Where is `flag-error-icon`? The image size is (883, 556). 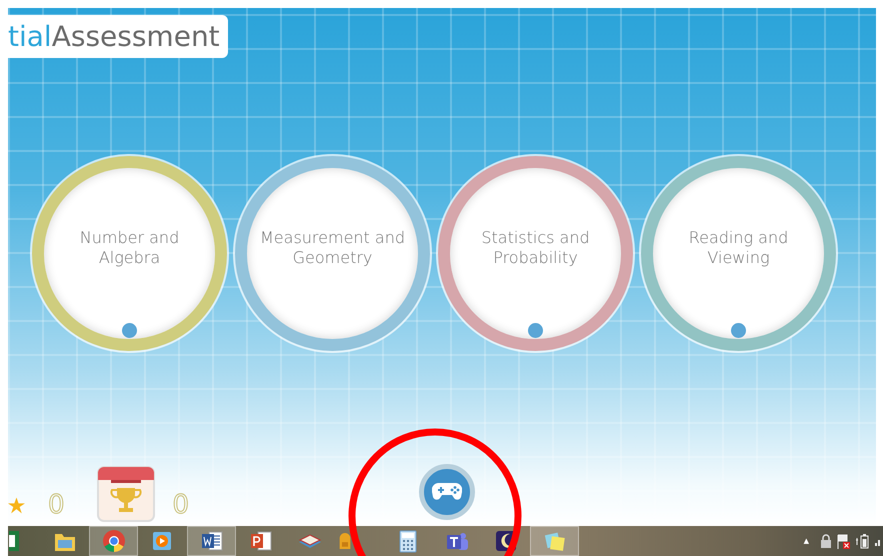 flag-error-icon is located at coordinates (844, 541).